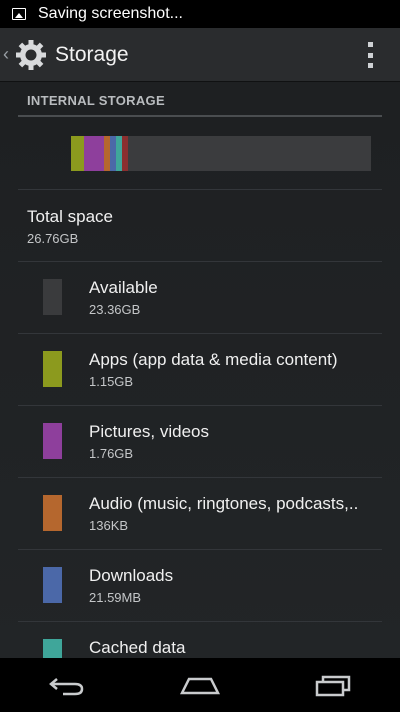 The image size is (400, 712). What do you see at coordinates (200, 116) in the screenshot?
I see `section-divider` at bounding box center [200, 116].